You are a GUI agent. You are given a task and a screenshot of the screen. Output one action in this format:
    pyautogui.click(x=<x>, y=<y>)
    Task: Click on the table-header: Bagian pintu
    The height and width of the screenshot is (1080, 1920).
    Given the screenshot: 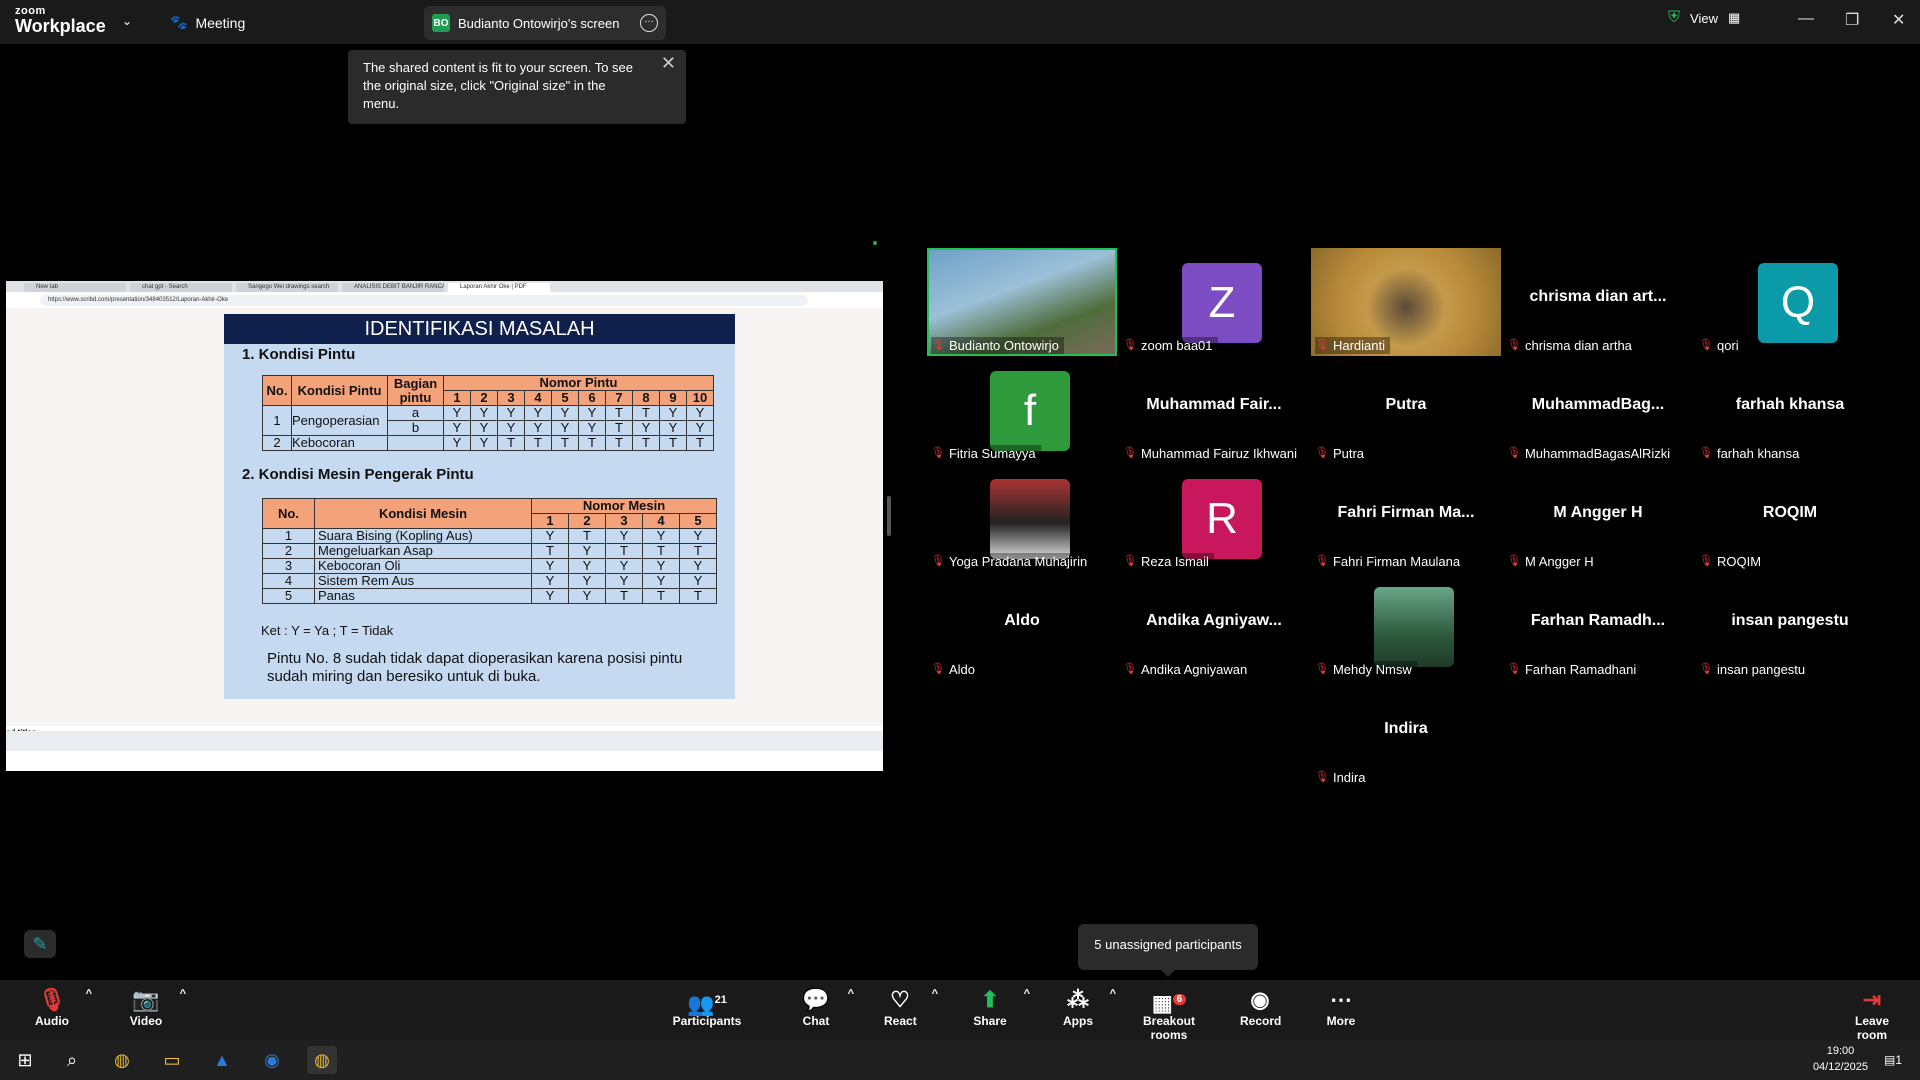 What is the action you would take?
    pyautogui.click(x=415, y=390)
    